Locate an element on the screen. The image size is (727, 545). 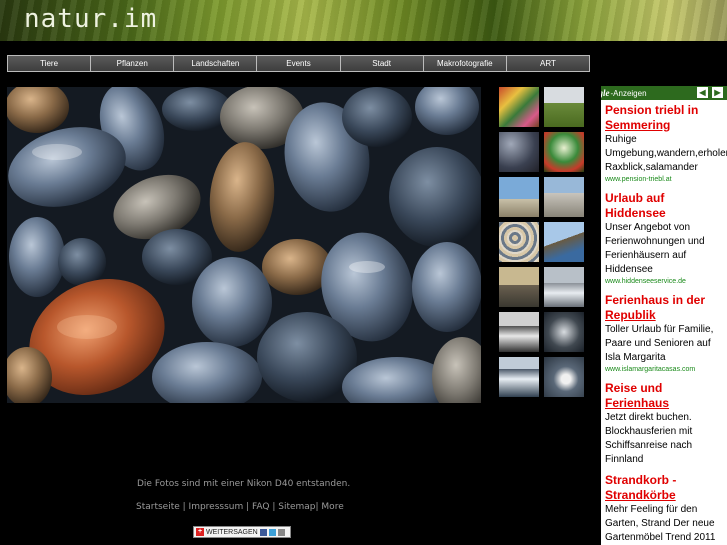
ad-text: Blockhausferien mit is located at coordinates (649, 431).